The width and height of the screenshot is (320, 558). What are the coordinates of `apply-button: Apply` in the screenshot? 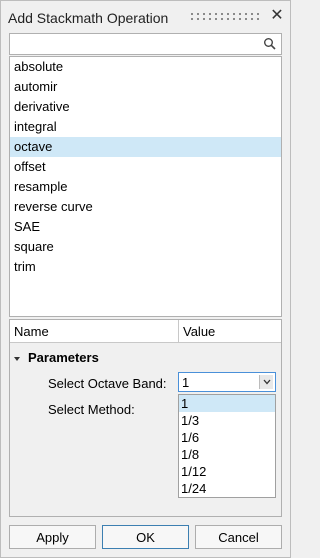 It's located at (52, 537).